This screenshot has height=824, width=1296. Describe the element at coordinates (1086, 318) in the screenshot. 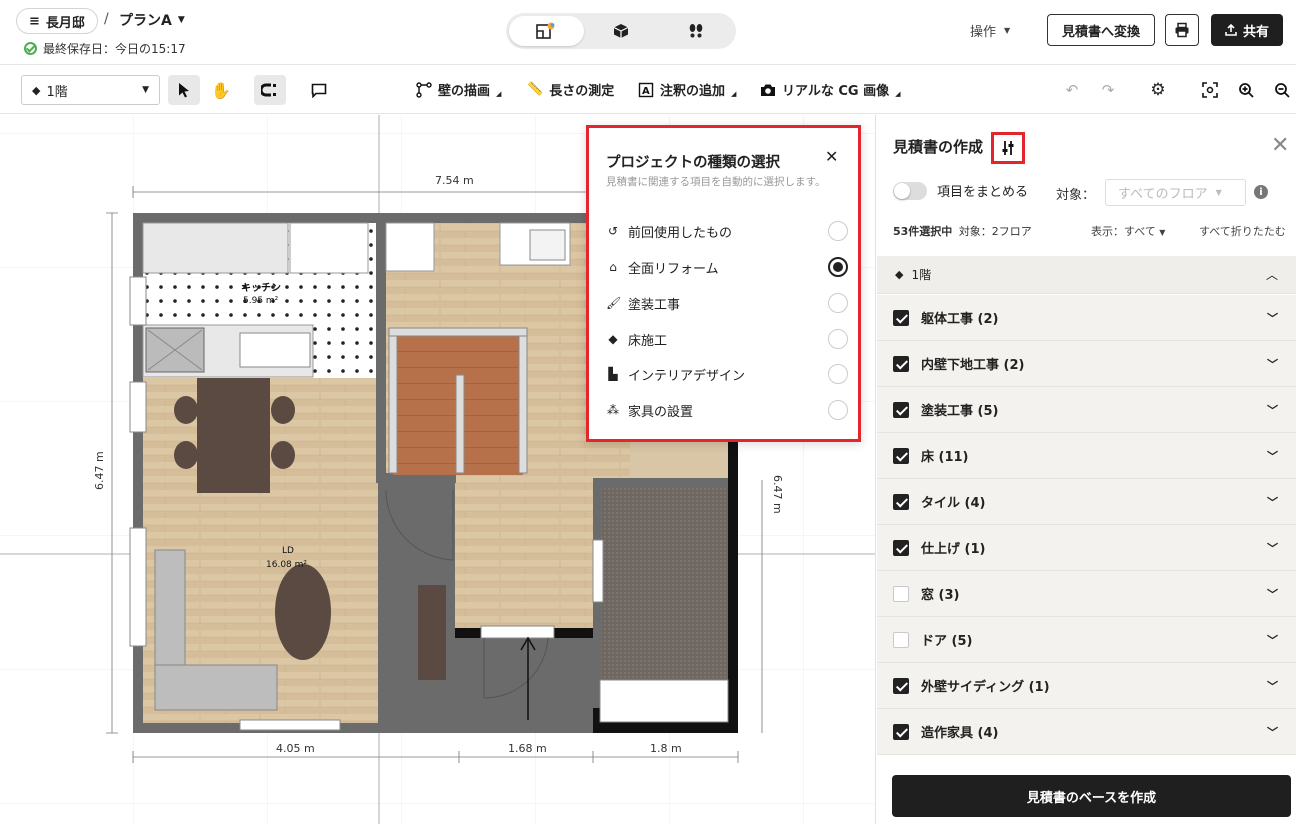

I see `category-row: 躯体工事 (2) ﹀` at that location.